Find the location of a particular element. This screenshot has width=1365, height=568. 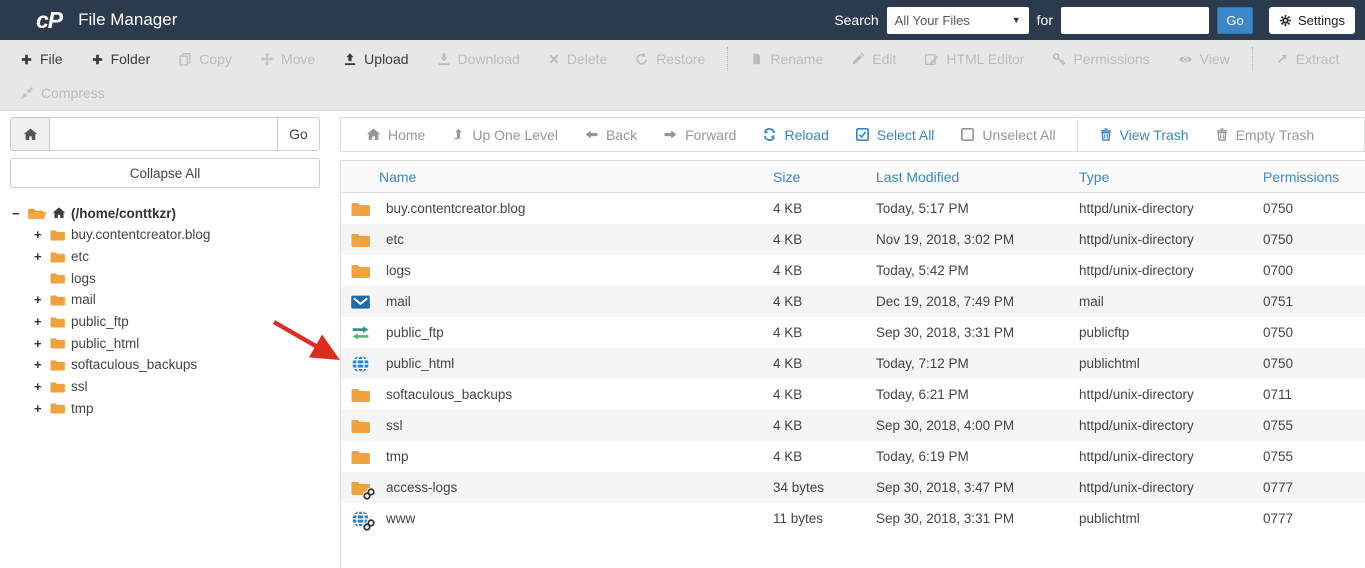

table-header-row: Name Size Last Modified Type Permissions is located at coordinates (853, 177).